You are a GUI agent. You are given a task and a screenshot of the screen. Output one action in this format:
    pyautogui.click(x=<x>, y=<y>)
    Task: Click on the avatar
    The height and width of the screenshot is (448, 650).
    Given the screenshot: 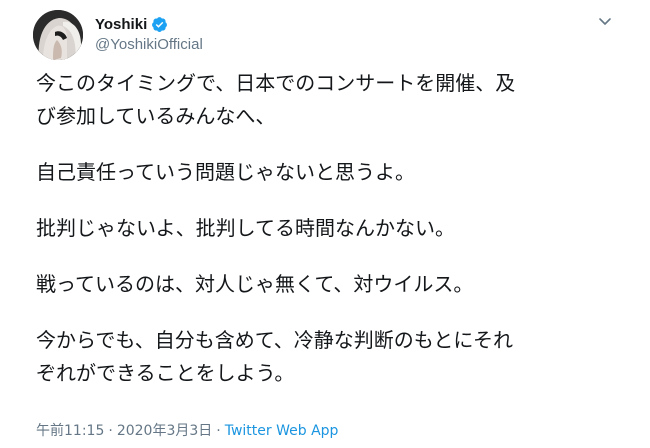 What is the action you would take?
    pyautogui.click(x=58, y=35)
    